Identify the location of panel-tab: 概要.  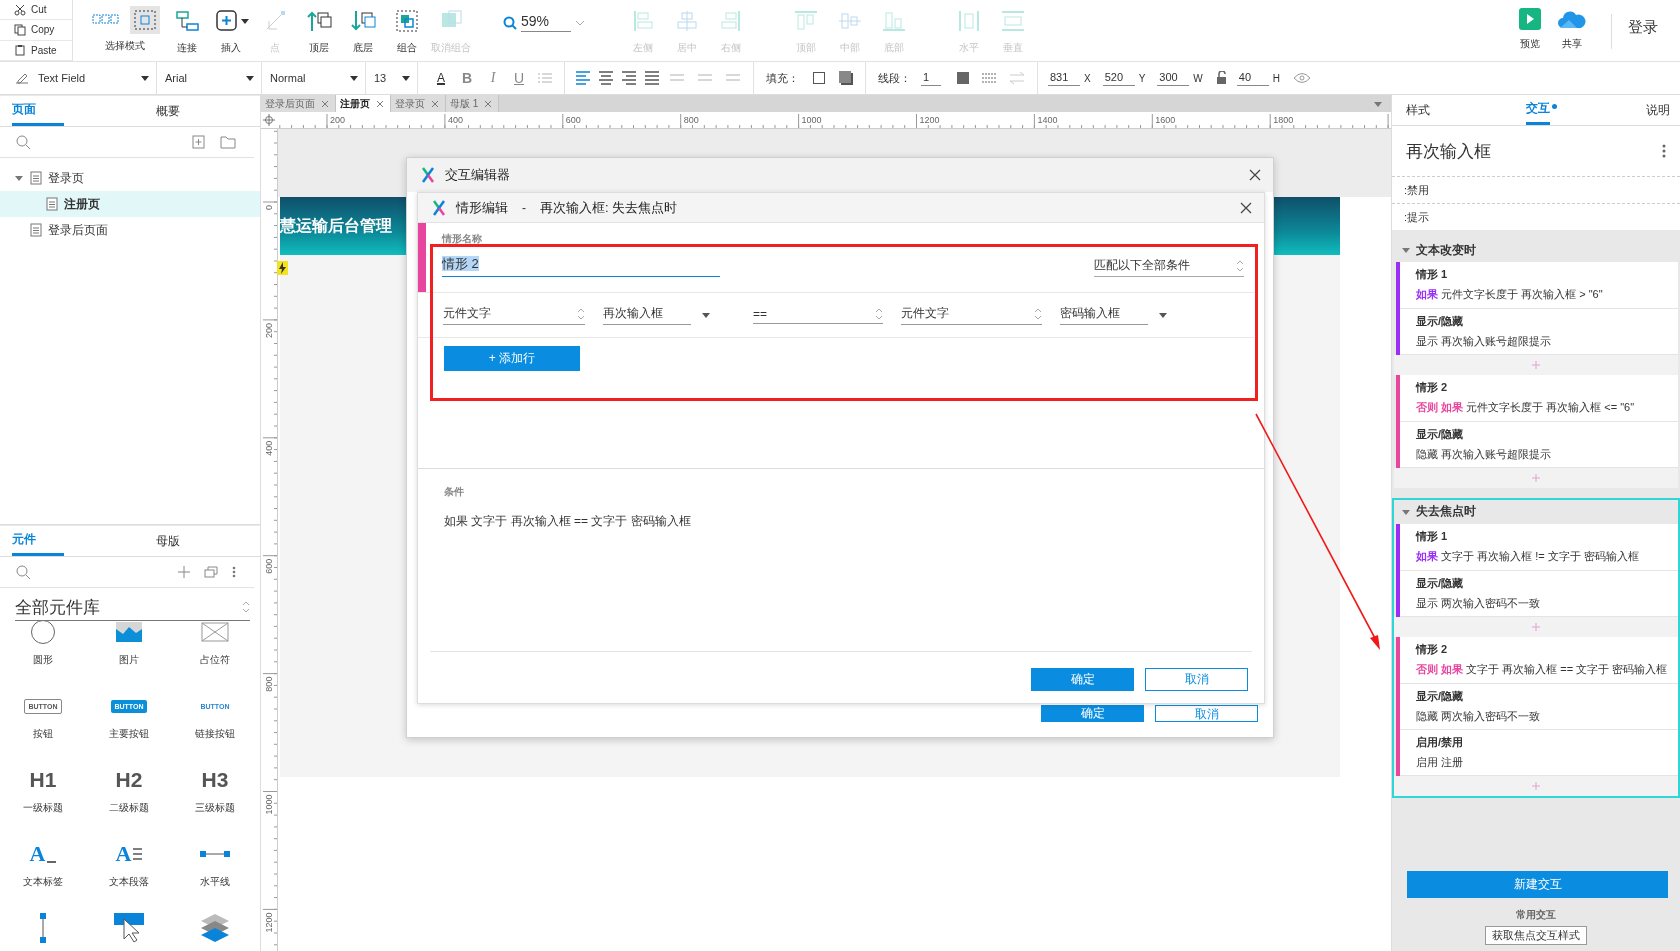
(168, 111).